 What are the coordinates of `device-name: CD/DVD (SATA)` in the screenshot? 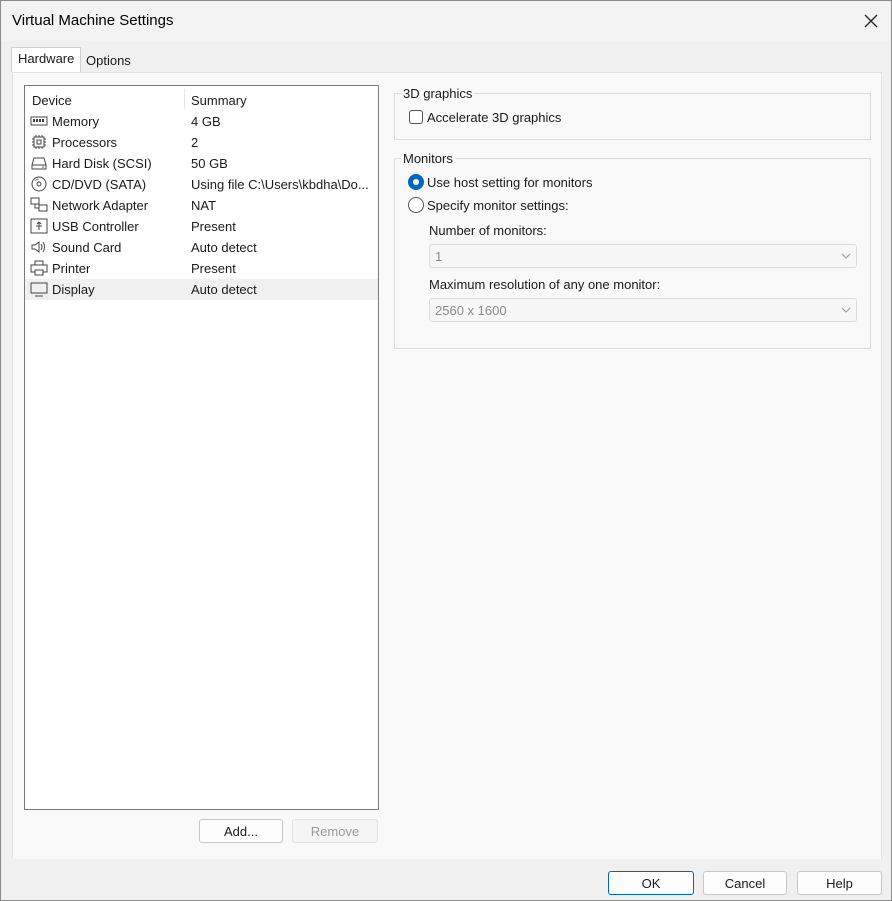 It's located at (99, 184).